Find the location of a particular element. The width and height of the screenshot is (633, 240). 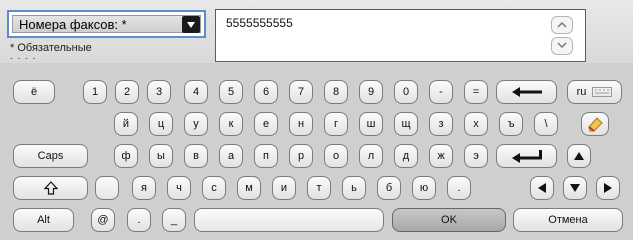

key-sh: ш is located at coordinates (371, 124).